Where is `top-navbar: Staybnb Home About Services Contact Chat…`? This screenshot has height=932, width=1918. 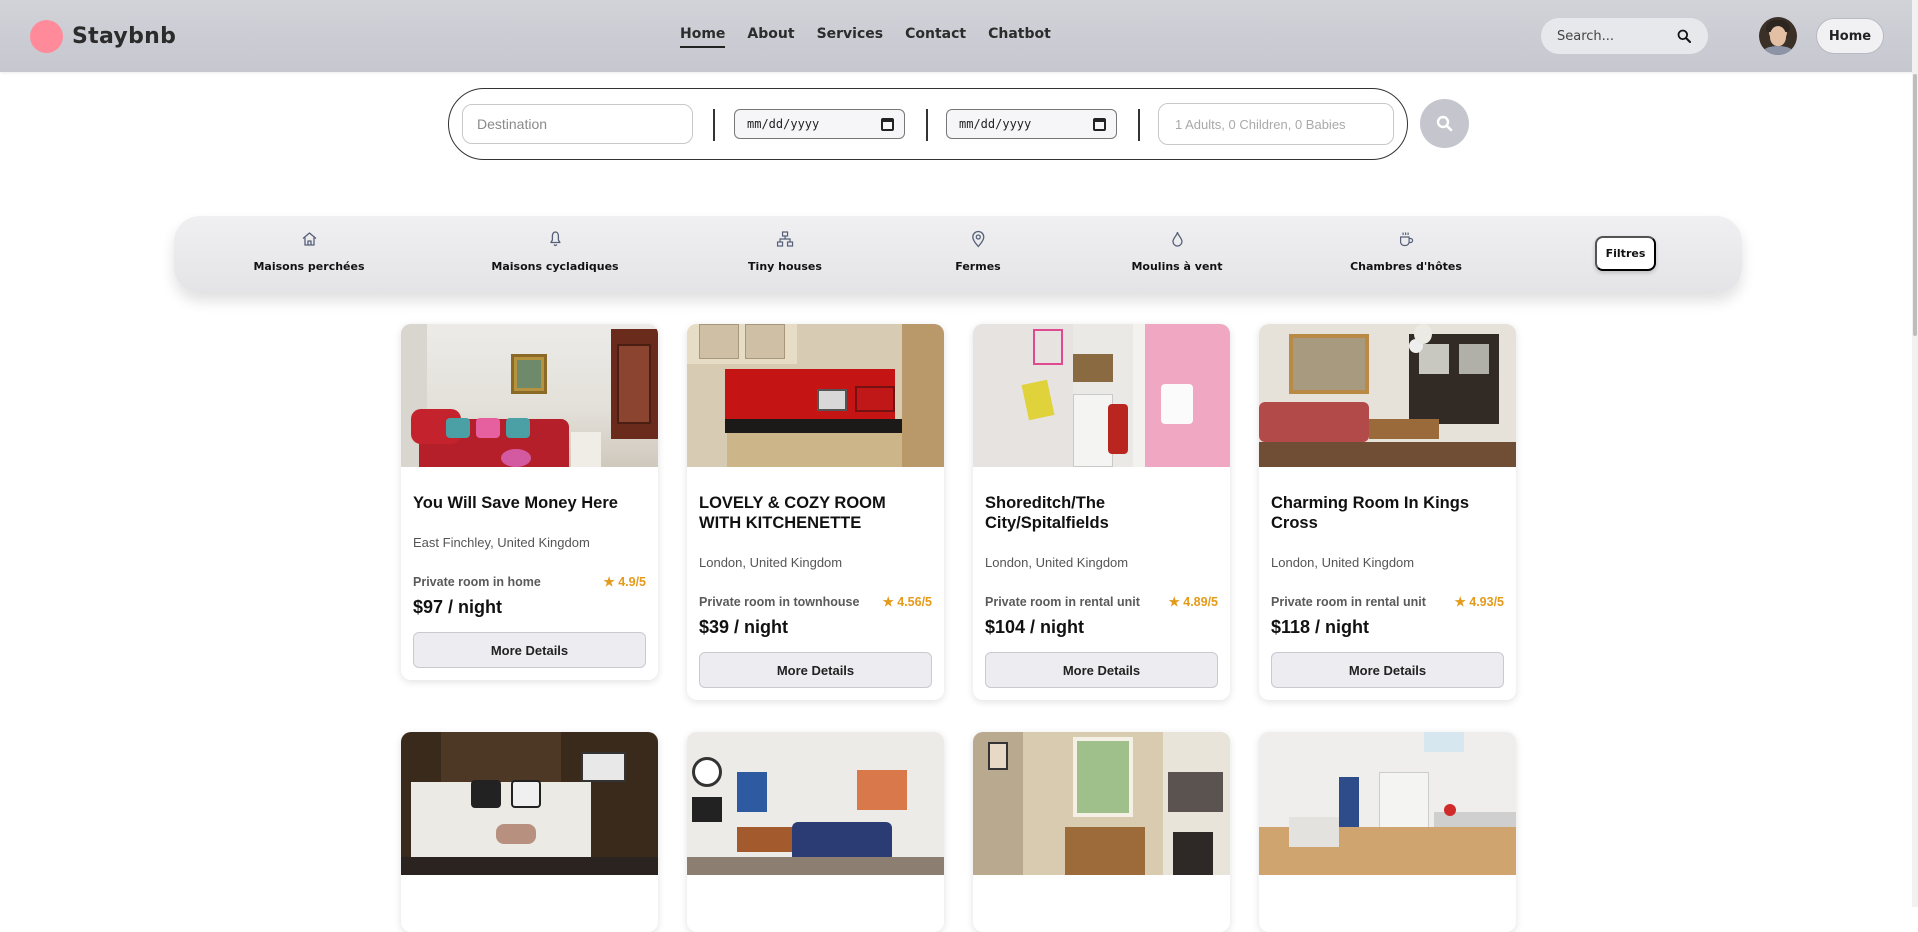
top-navbar: Staybnb Home About Services Contact Chat… is located at coordinates (959, 36).